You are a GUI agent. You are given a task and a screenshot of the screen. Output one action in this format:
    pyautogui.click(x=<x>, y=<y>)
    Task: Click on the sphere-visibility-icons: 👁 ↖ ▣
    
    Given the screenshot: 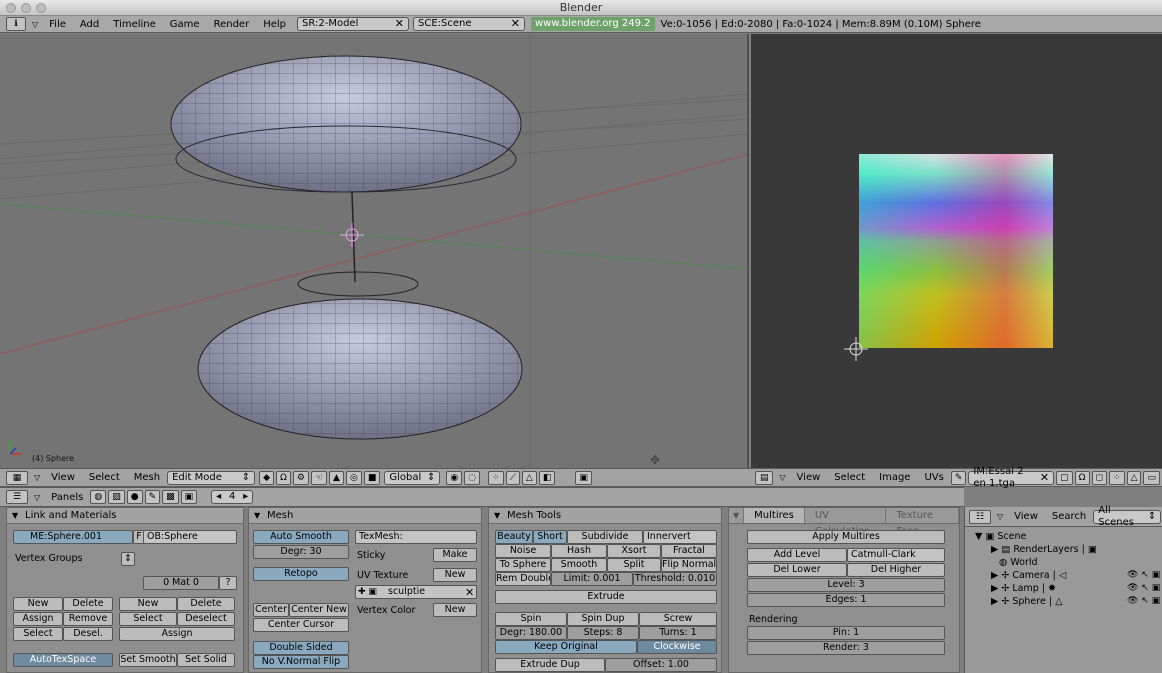 What is the action you would take?
    pyautogui.click(x=1143, y=601)
    